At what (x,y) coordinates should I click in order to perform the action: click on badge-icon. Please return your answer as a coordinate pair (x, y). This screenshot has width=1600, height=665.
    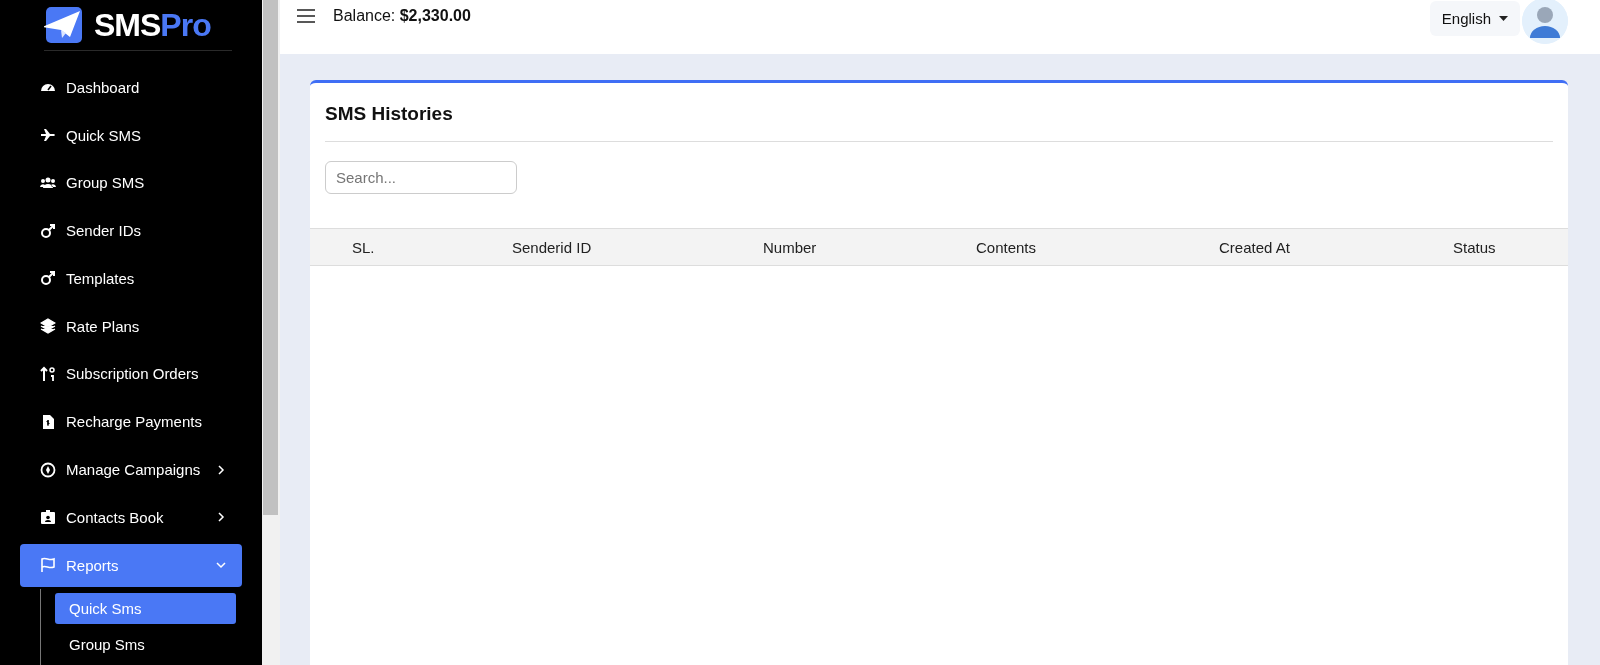
    Looking at the image, I should click on (48, 517).